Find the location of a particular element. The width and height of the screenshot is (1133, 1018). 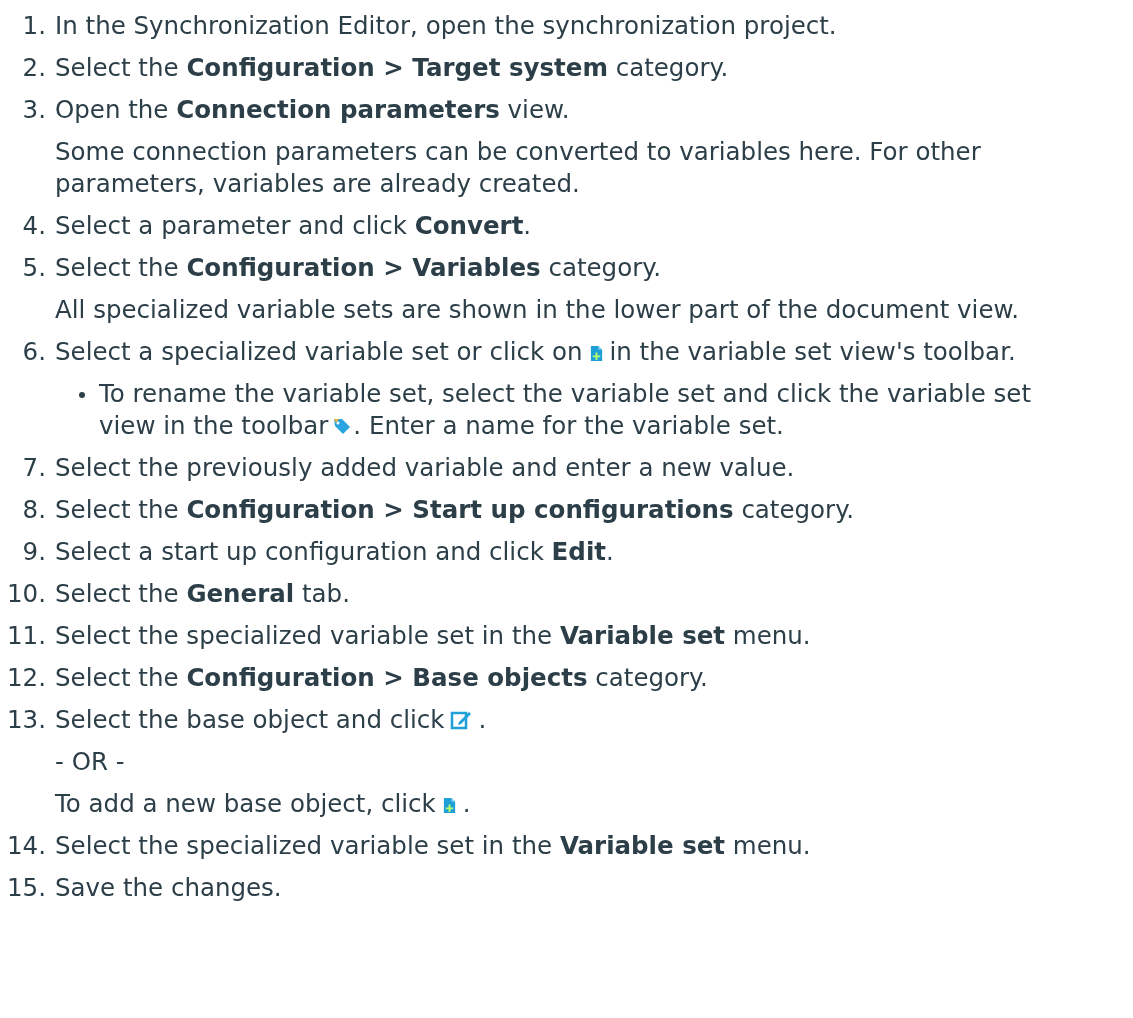

step-text: Select the Configuration > Target system category. is located at coordinates (392, 67).